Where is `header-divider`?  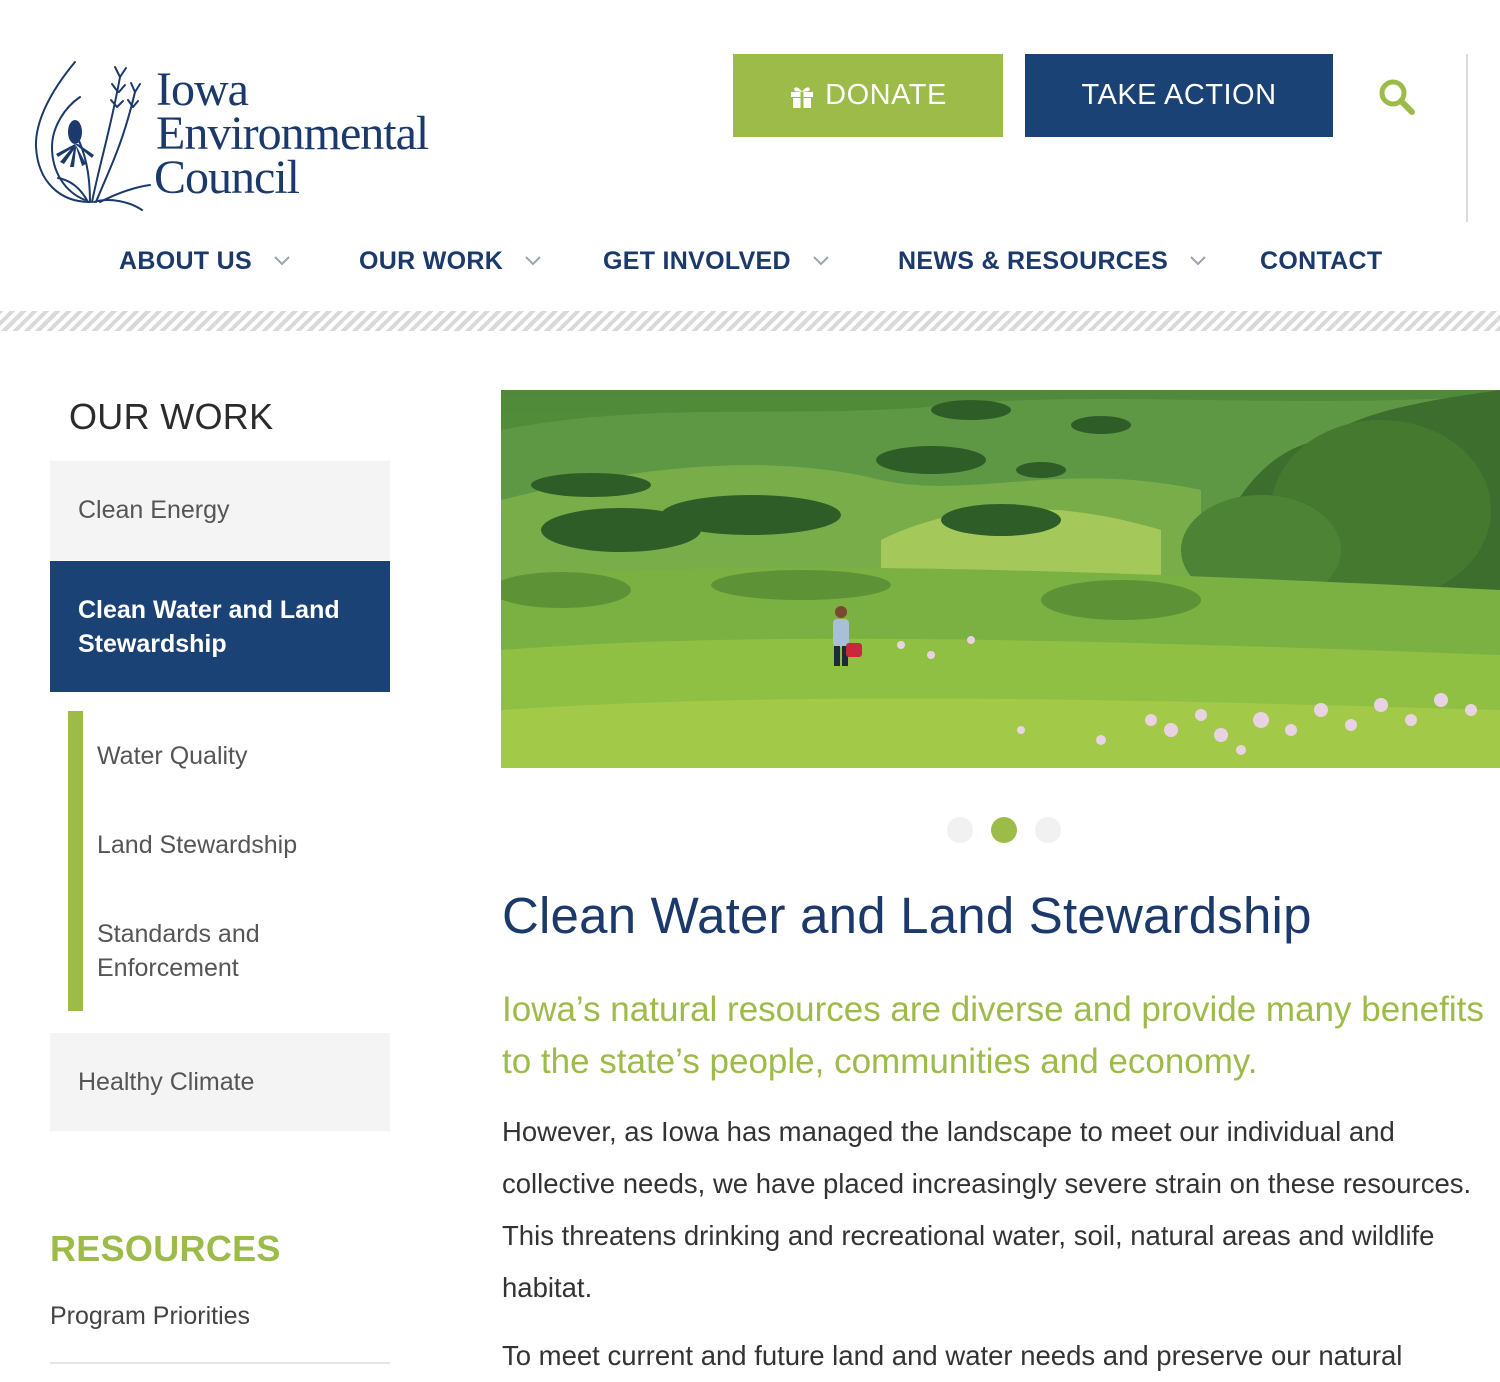 header-divider is located at coordinates (1467, 138).